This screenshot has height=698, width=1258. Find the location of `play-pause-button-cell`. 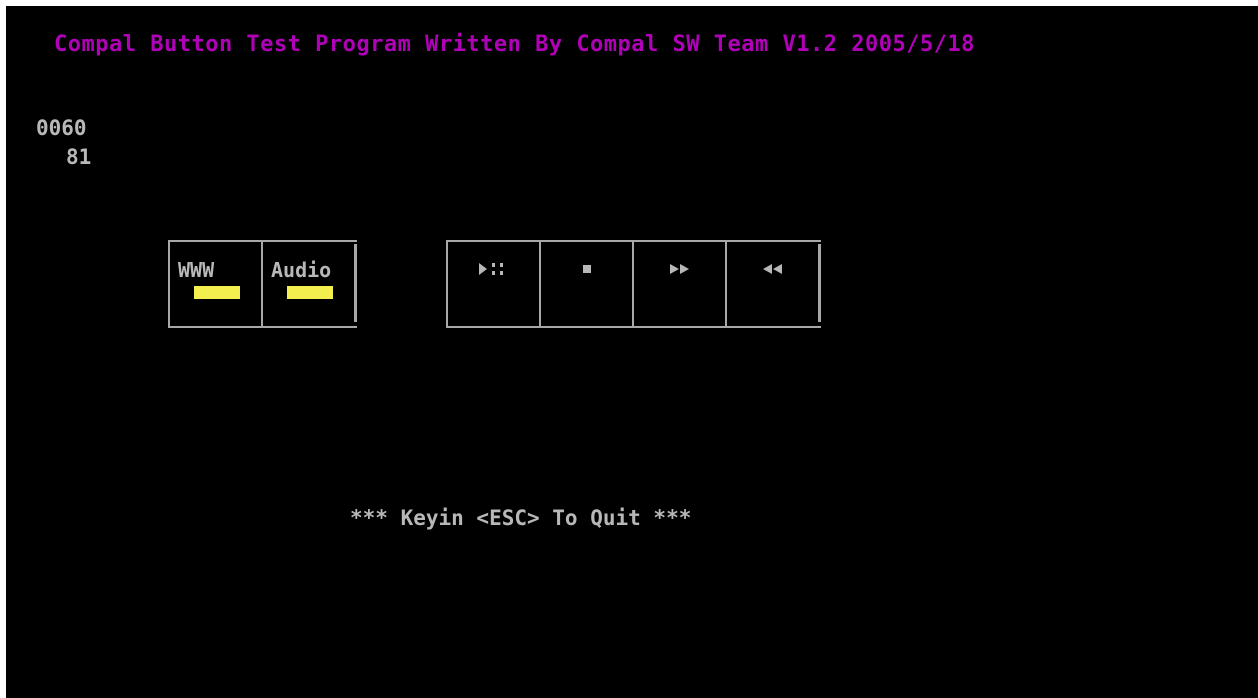

play-pause-button-cell is located at coordinates (492, 284).